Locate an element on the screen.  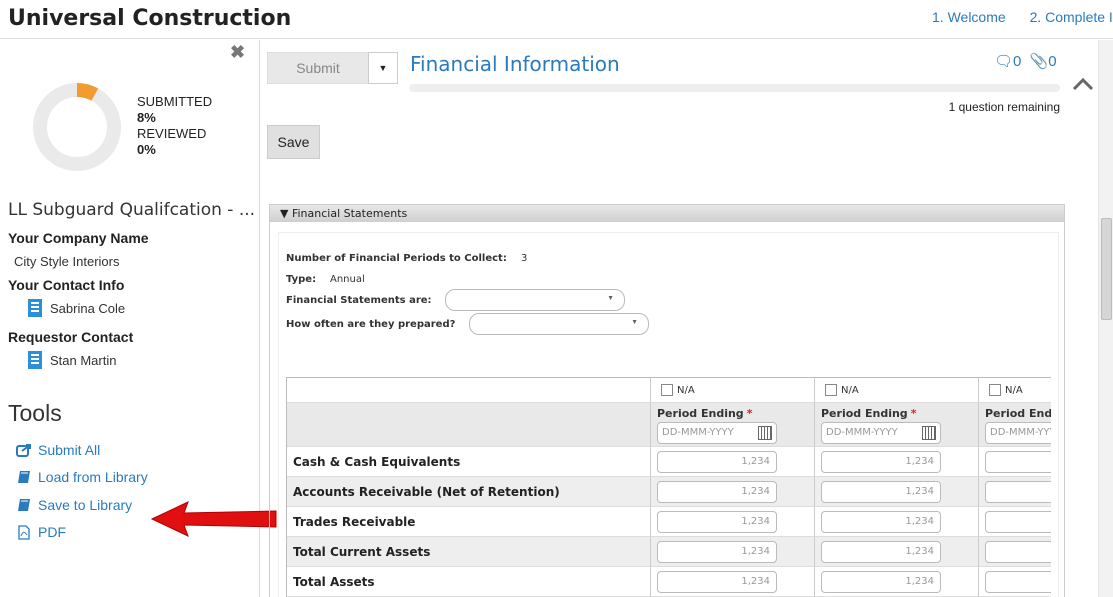
progress-donut is located at coordinates (77, 127).